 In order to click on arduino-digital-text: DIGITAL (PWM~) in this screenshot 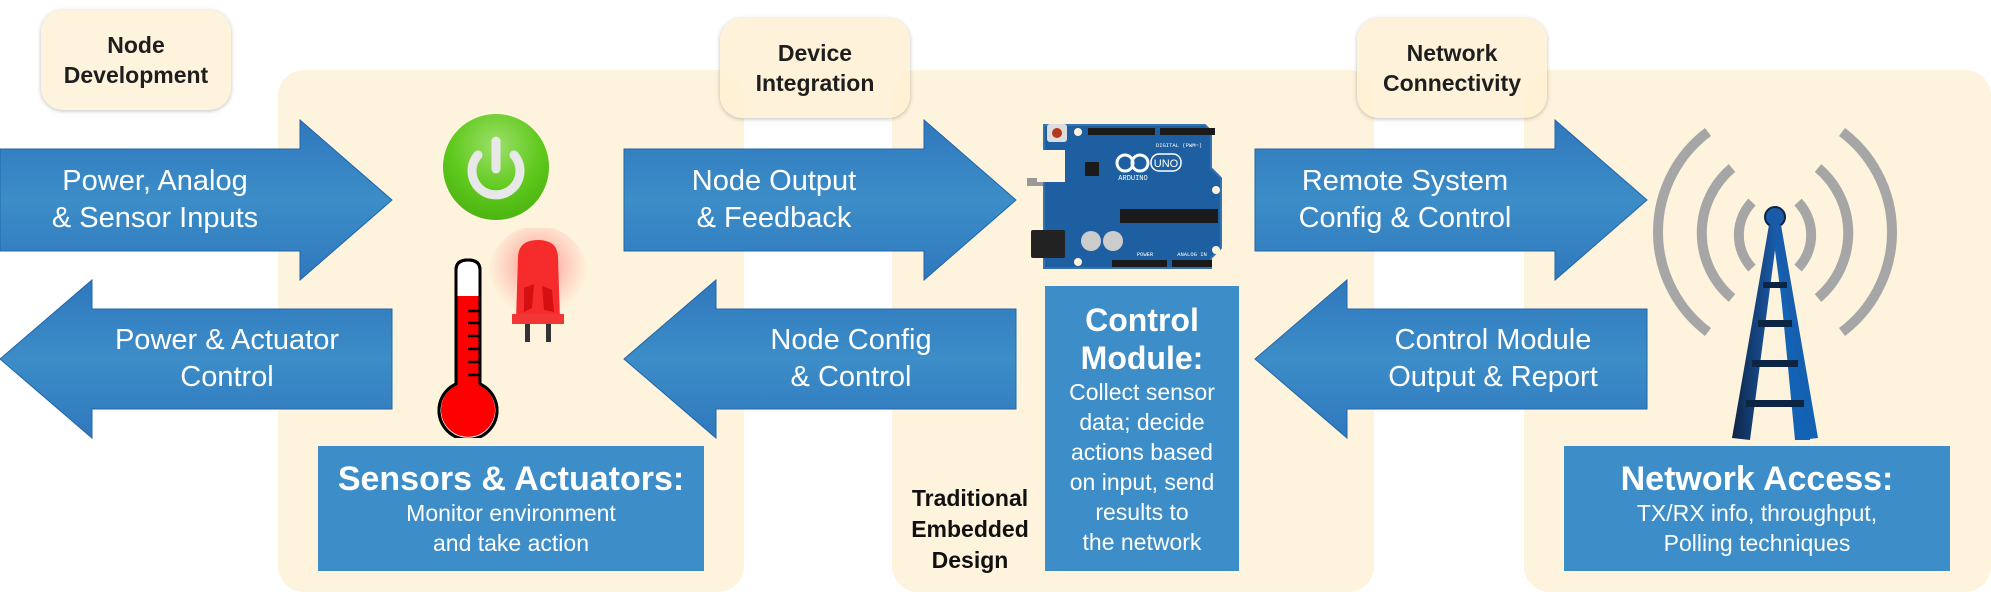, I will do `click(1179, 145)`.